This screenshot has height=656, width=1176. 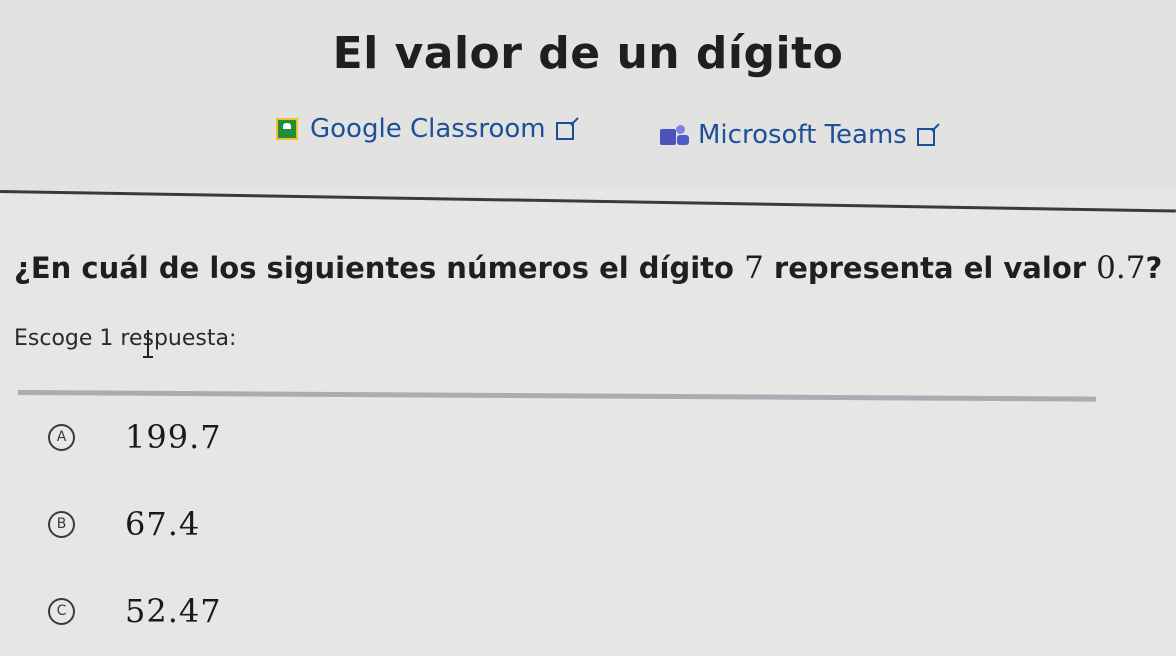 I want to click on question-value: 0.7, so click(x=1121, y=268).